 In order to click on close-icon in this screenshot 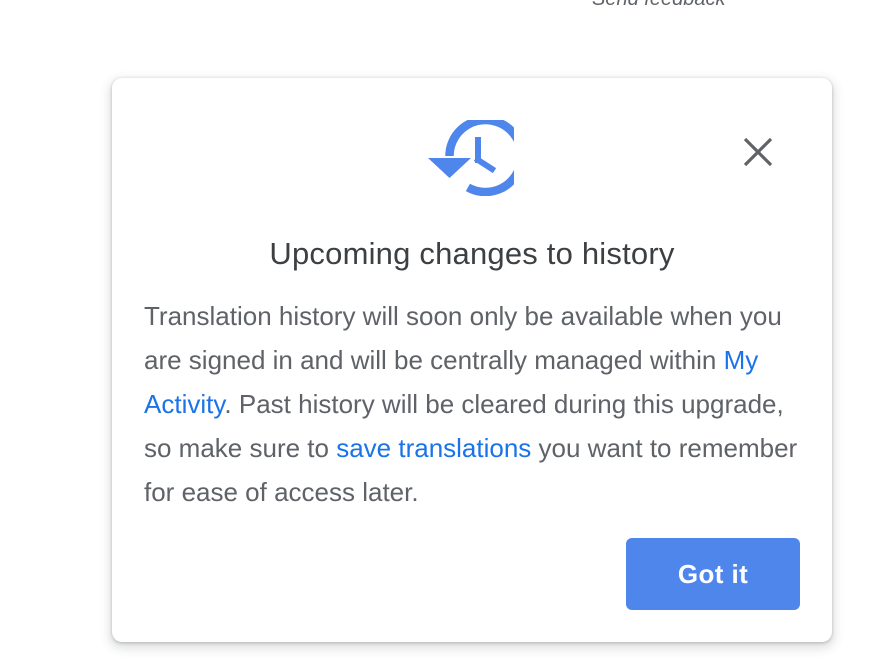, I will do `click(758, 154)`.